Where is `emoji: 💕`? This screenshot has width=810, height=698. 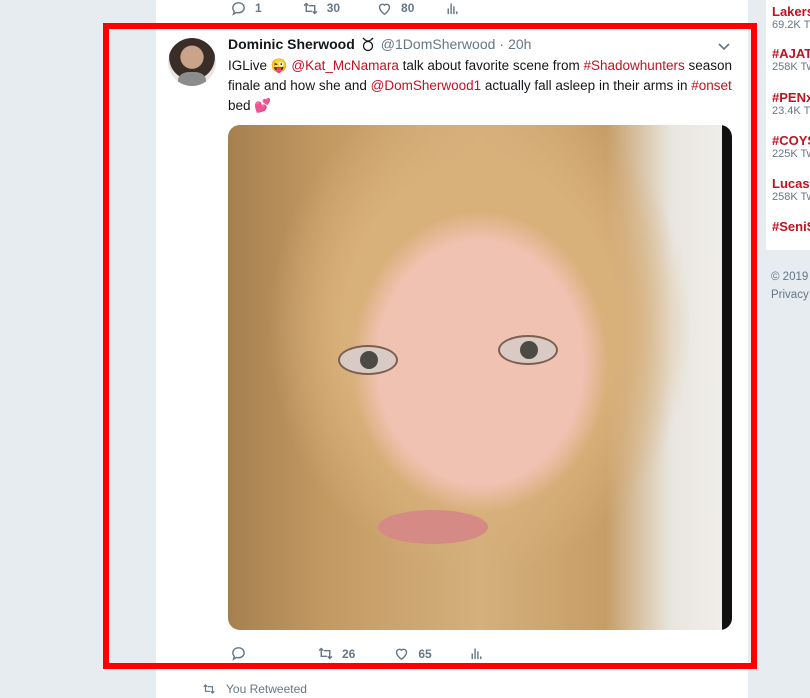
emoji: 💕 is located at coordinates (263, 105).